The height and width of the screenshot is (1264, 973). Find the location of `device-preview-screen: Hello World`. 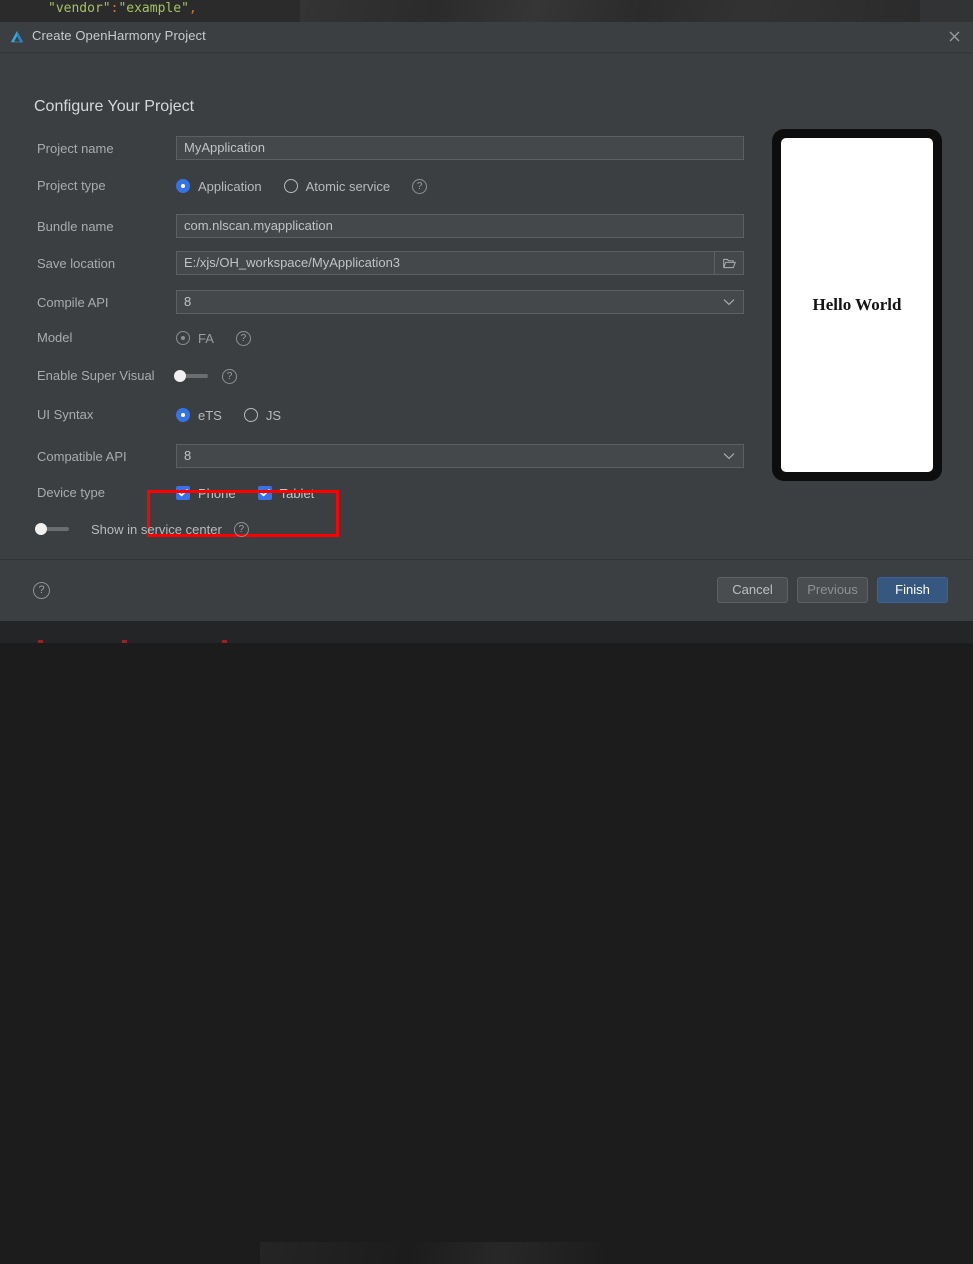

device-preview-screen: Hello World is located at coordinates (857, 305).